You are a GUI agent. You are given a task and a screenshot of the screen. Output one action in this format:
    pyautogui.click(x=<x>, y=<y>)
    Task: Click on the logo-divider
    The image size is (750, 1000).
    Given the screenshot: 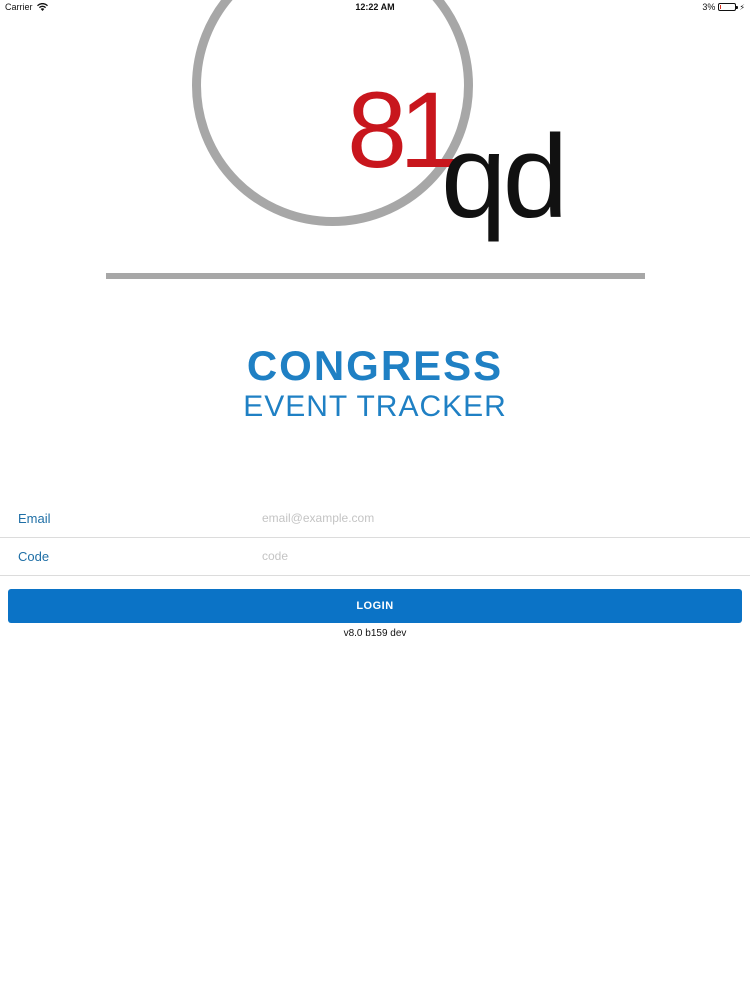 What is the action you would take?
    pyautogui.click(x=375, y=276)
    